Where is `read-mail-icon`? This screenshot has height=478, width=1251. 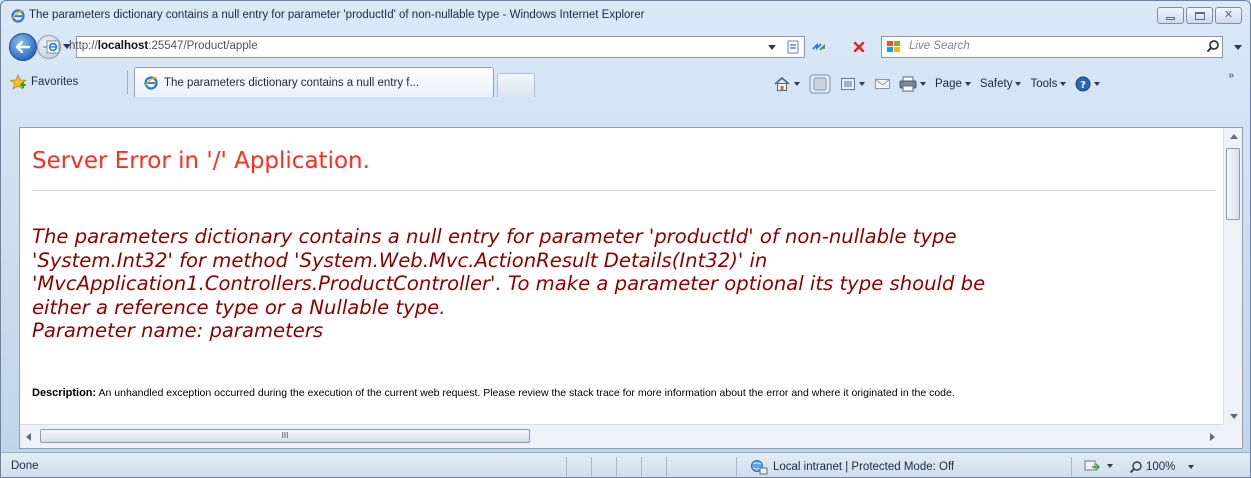
read-mail-icon is located at coordinates (848, 84).